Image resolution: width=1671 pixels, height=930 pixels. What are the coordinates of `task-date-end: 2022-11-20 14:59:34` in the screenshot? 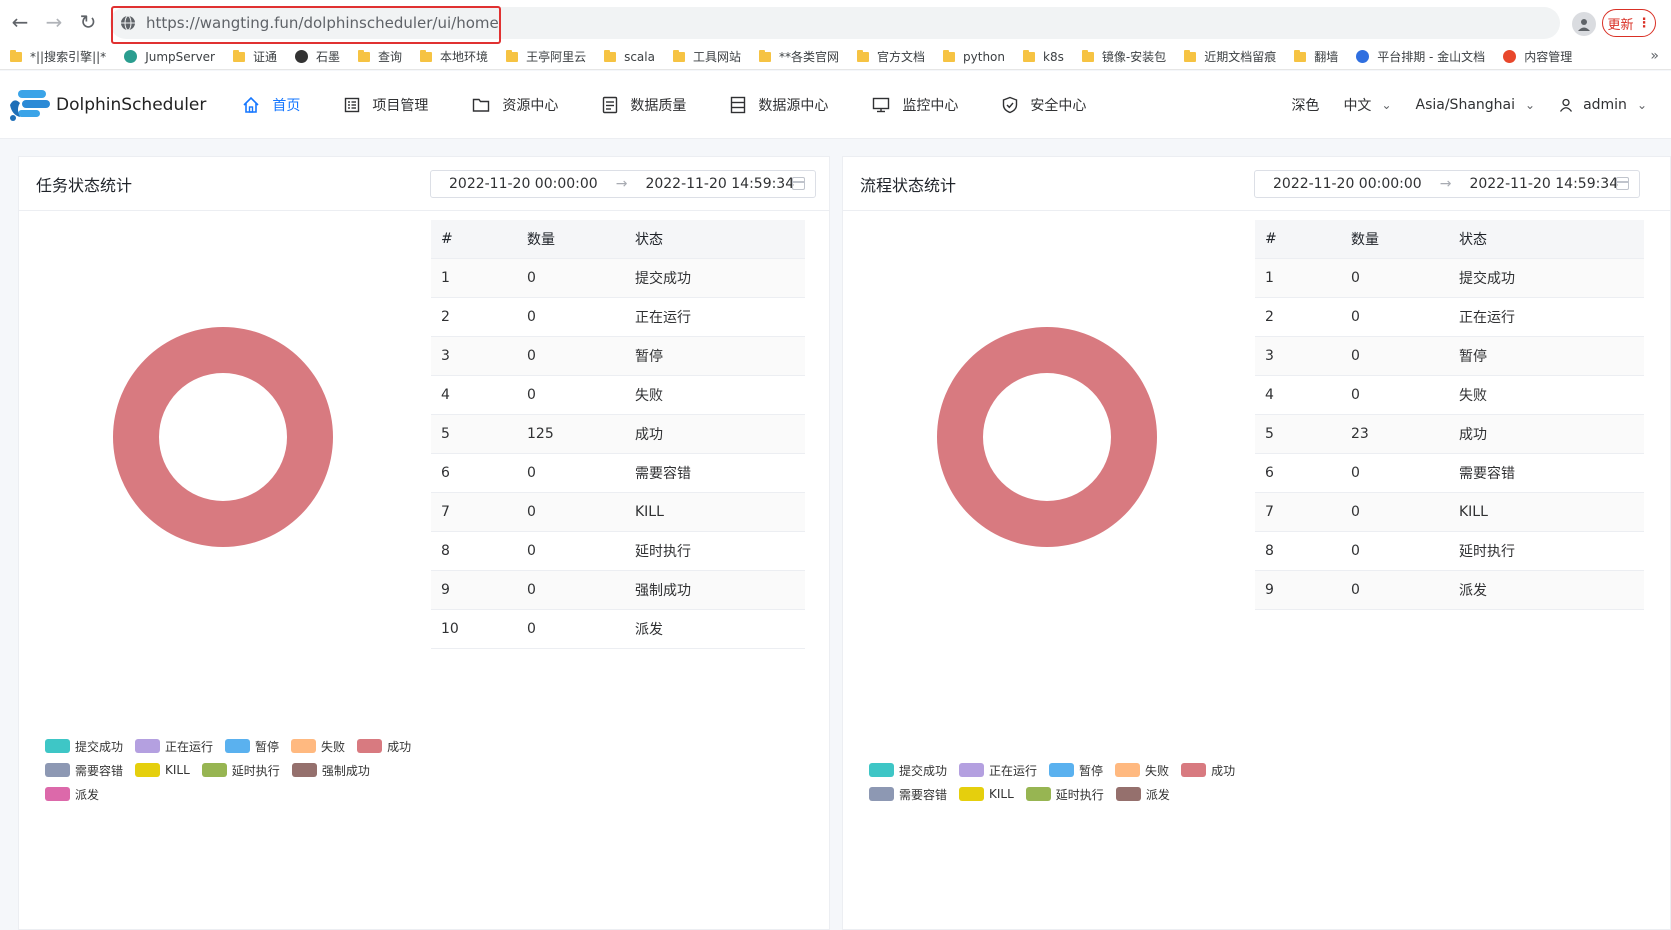 It's located at (719, 184).